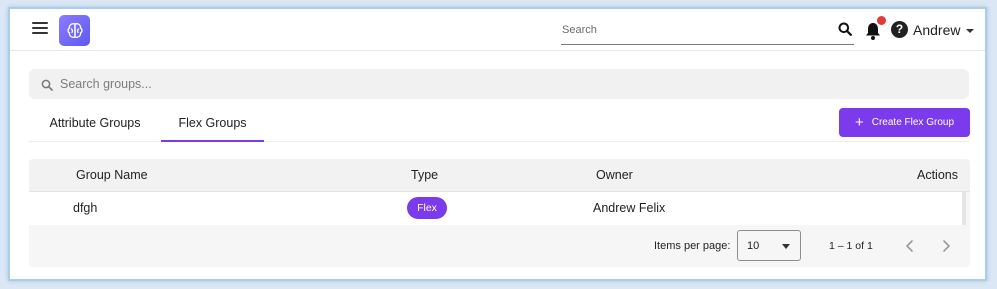  What do you see at coordinates (212, 125) in the screenshot?
I see `tab-flex-groups: Flex Groups` at bounding box center [212, 125].